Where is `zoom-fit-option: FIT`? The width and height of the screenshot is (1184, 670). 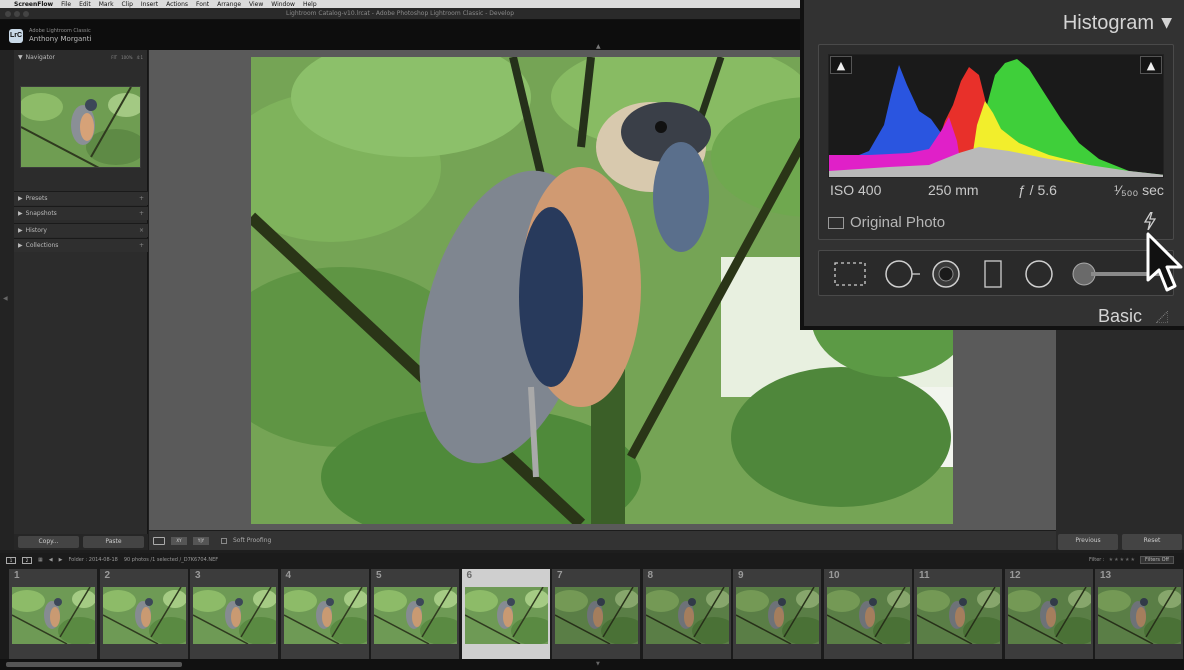 zoom-fit-option: FIT is located at coordinates (114, 57).